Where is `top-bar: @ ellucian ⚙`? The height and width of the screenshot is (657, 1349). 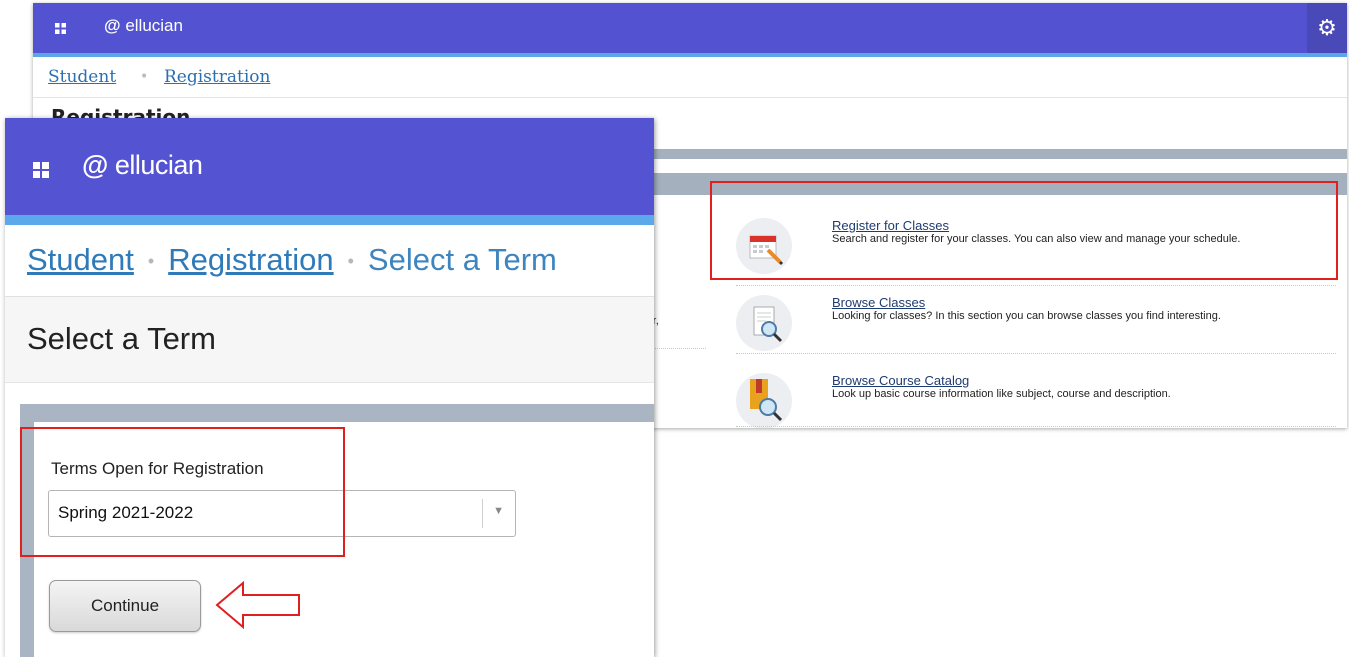
top-bar: @ ellucian ⚙ is located at coordinates (690, 30).